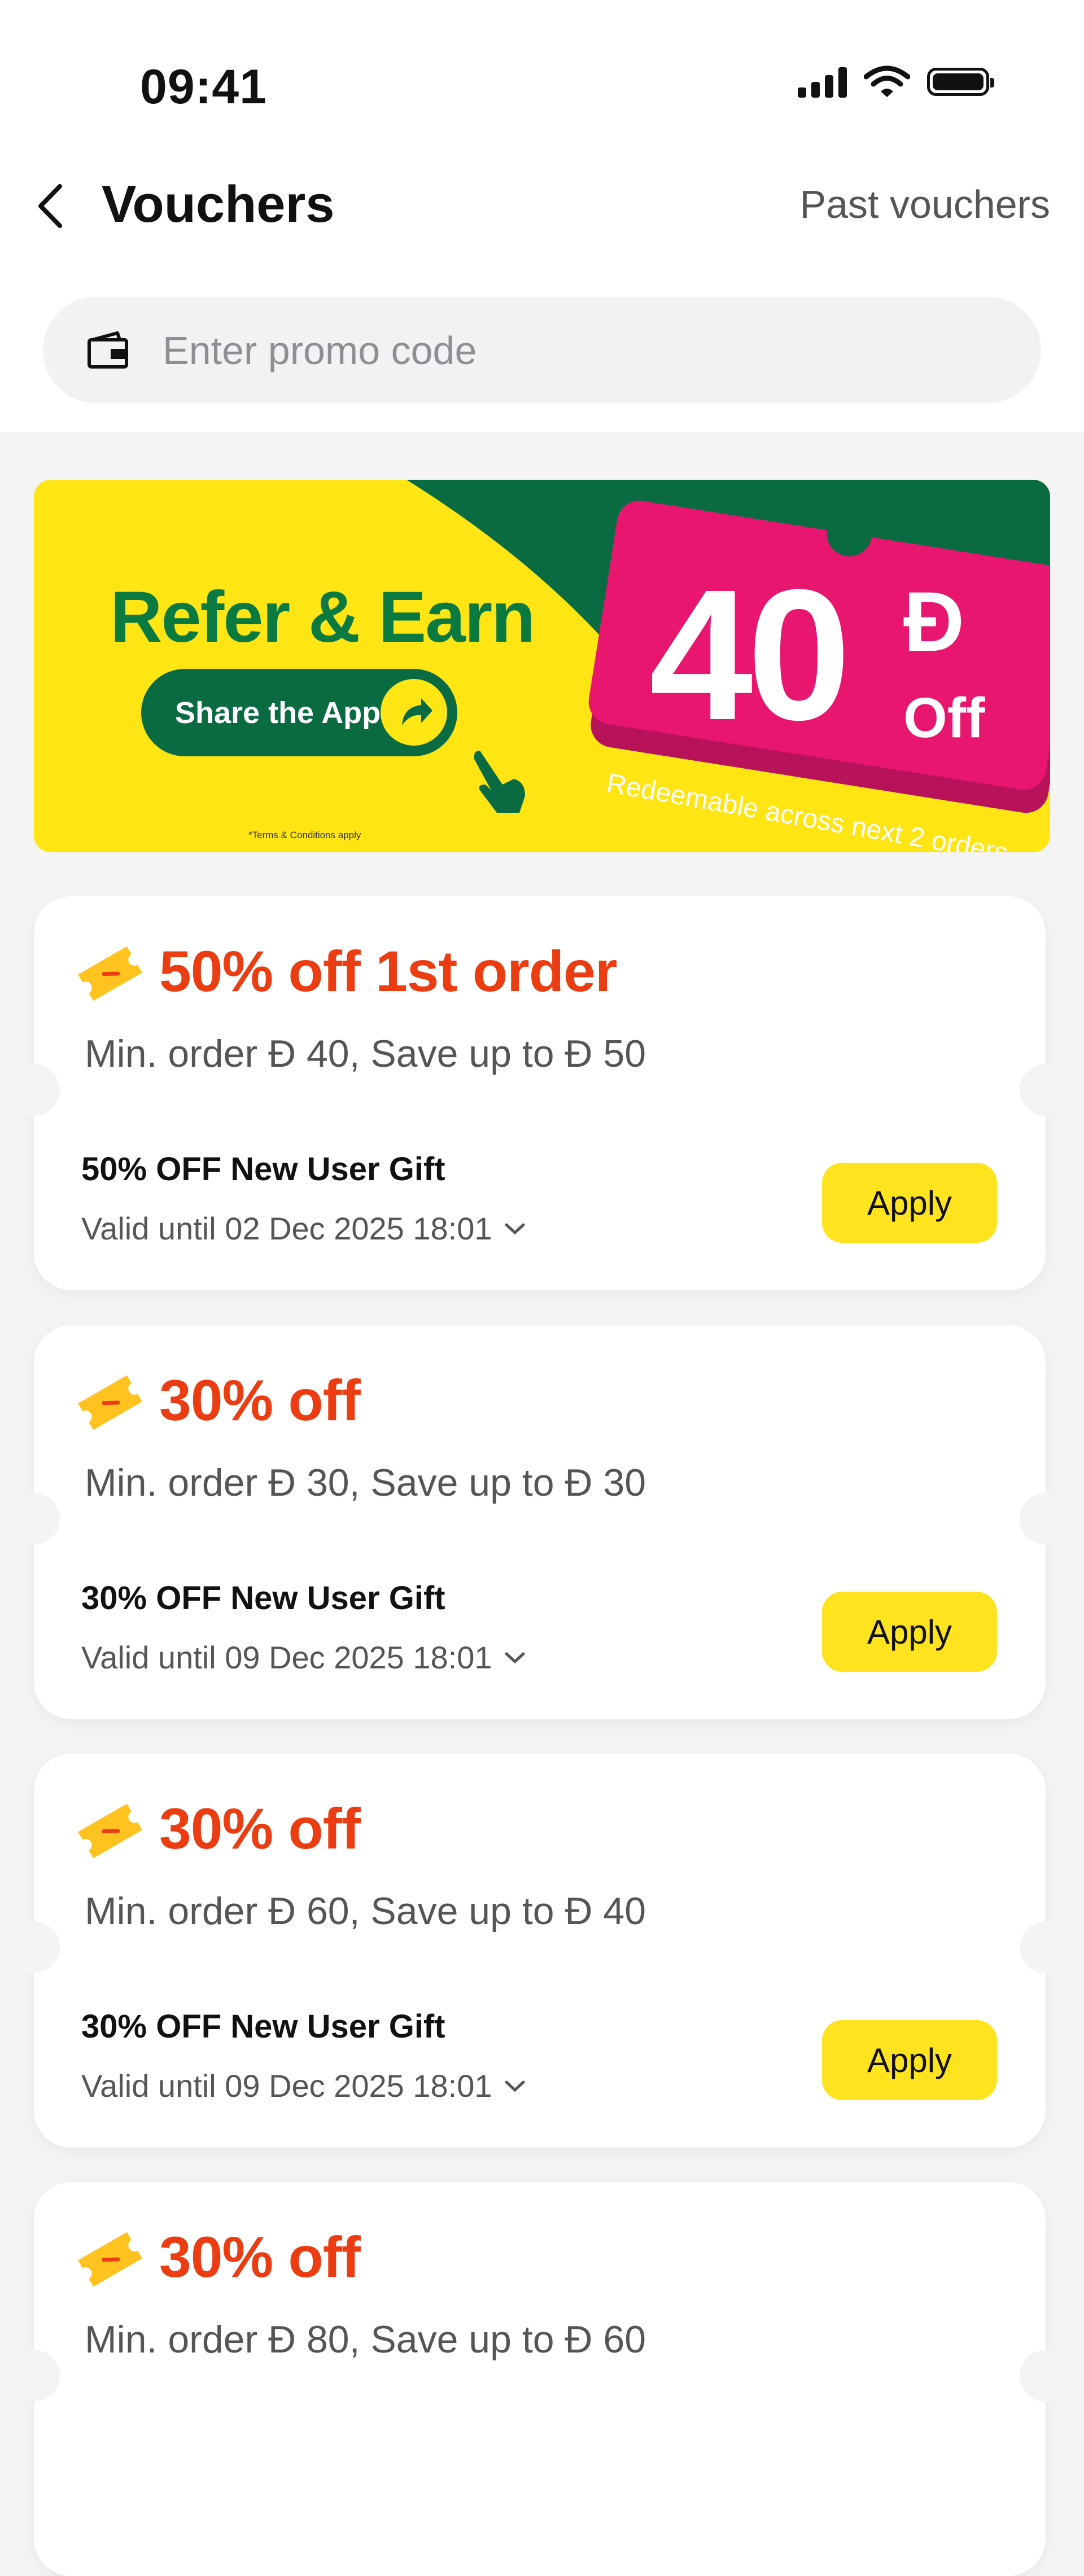 The height and width of the screenshot is (2576, 1084). I want to click on voucher-valid-text: Valid until 02 Dec 2025 18:01, so click(286, 1228).